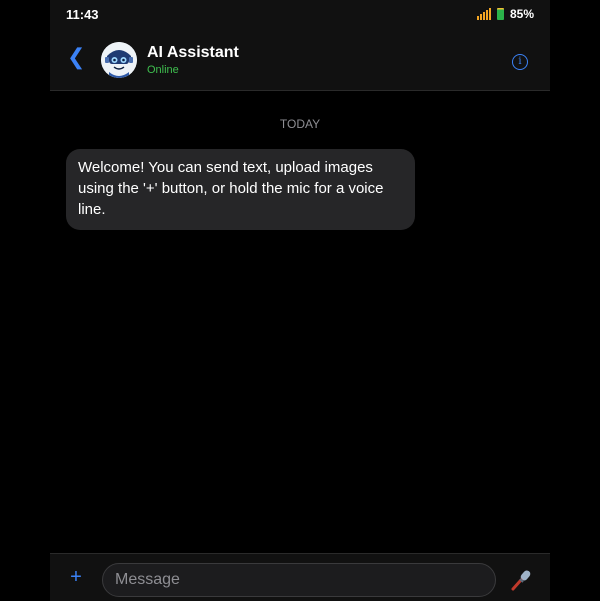  What do you see at coordinates (520, 62) in the screenshot?
I see `info-icon: i` at bounding box center [520, 62].